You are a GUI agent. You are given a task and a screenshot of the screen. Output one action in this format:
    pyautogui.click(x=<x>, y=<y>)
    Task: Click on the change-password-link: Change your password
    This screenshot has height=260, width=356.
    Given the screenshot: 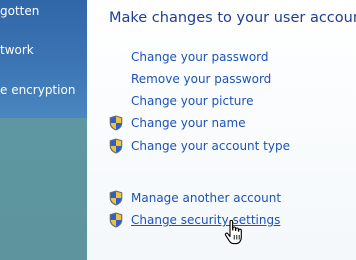 What is the action you would take?
    pyautogui.click(x=200, y=57)
    